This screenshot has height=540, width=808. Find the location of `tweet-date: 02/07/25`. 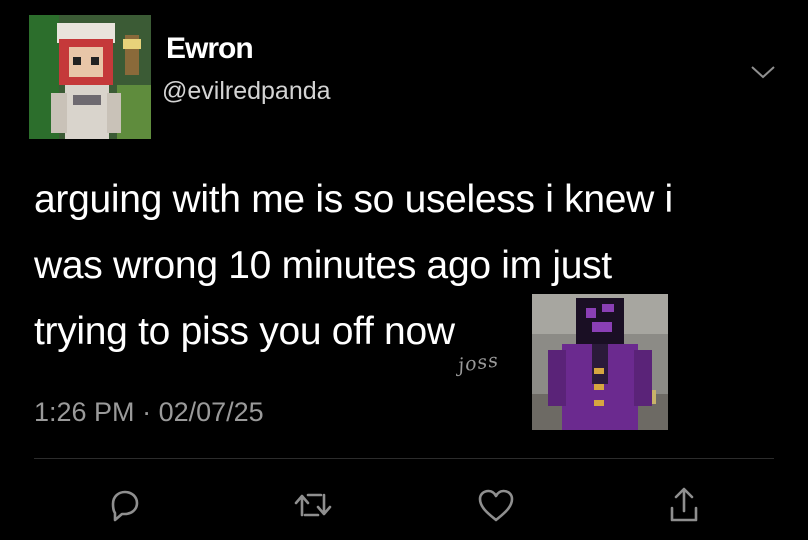

tweet-date: 02/07/25 is located at coordinates (211, 412).